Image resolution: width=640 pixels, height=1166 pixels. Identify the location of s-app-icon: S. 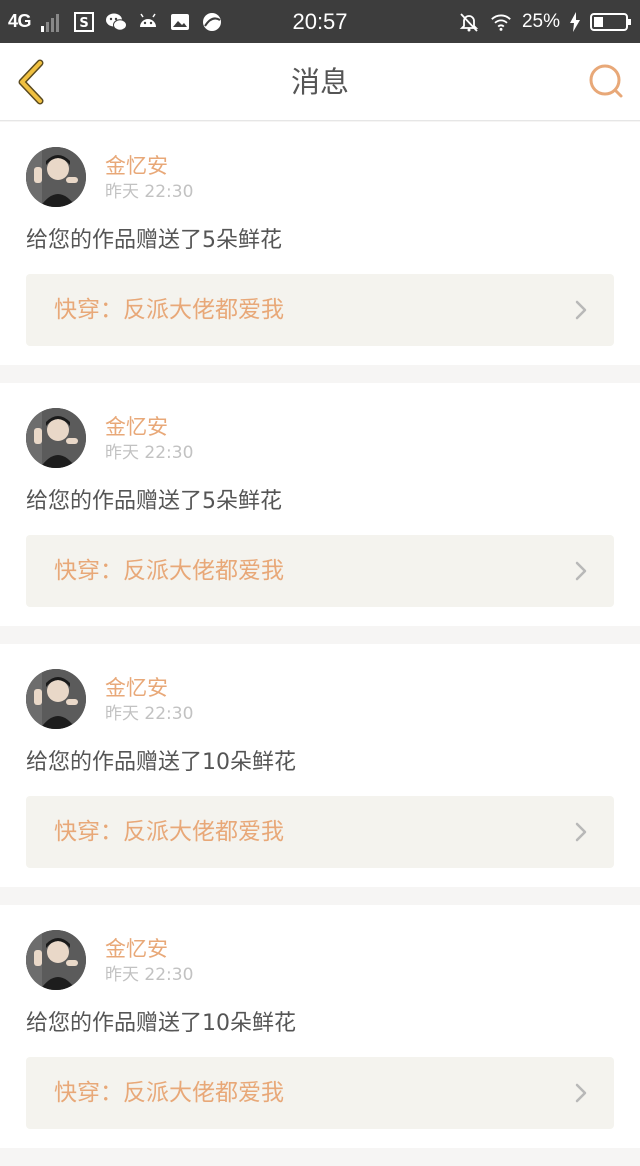
(84, 21).